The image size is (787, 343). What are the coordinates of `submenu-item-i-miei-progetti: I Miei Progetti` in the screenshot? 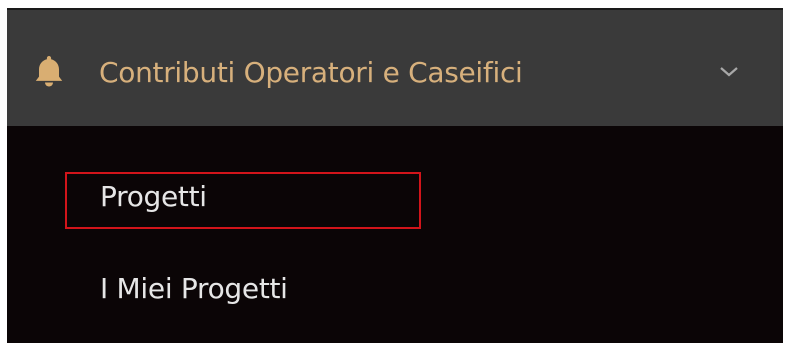 It's located at (194, 289).